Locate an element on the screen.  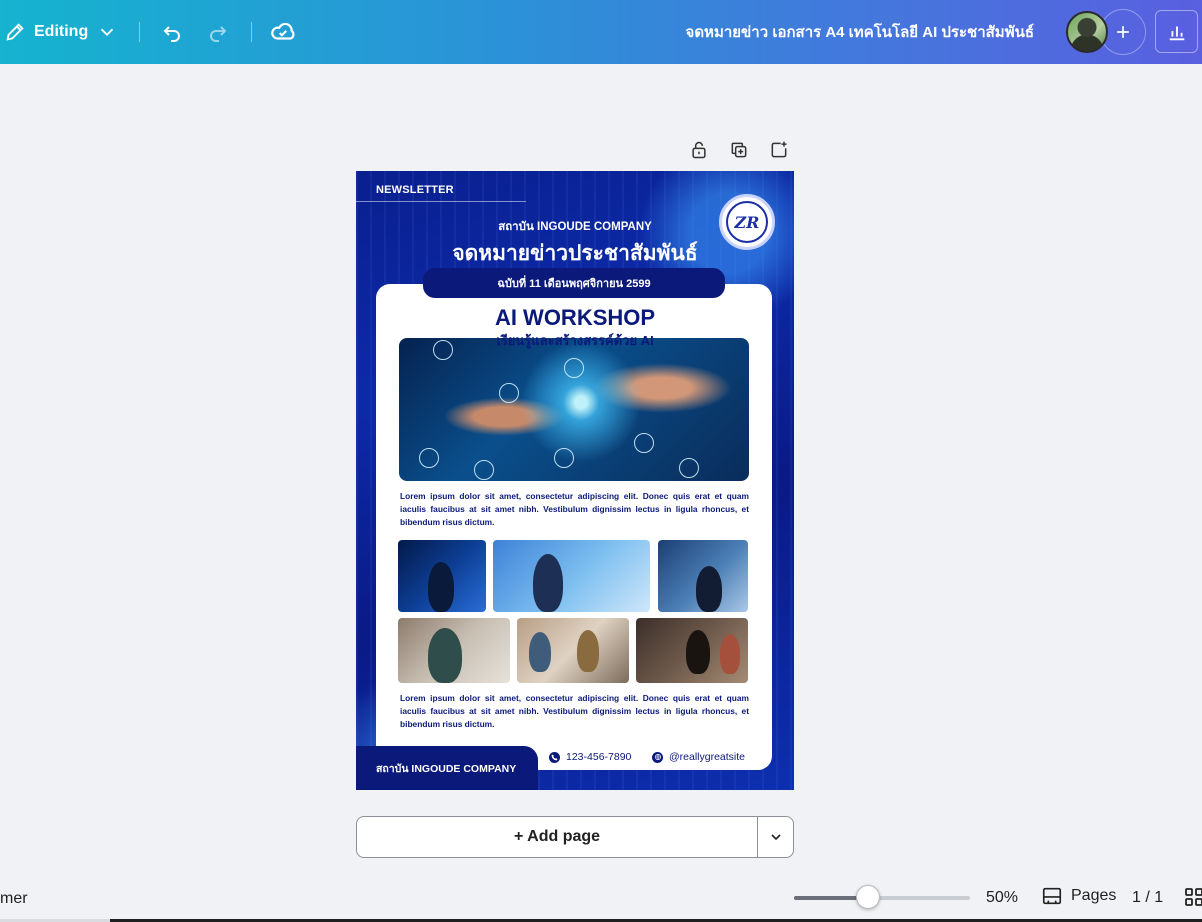
insights-button is located at coordinates (1176, 31).